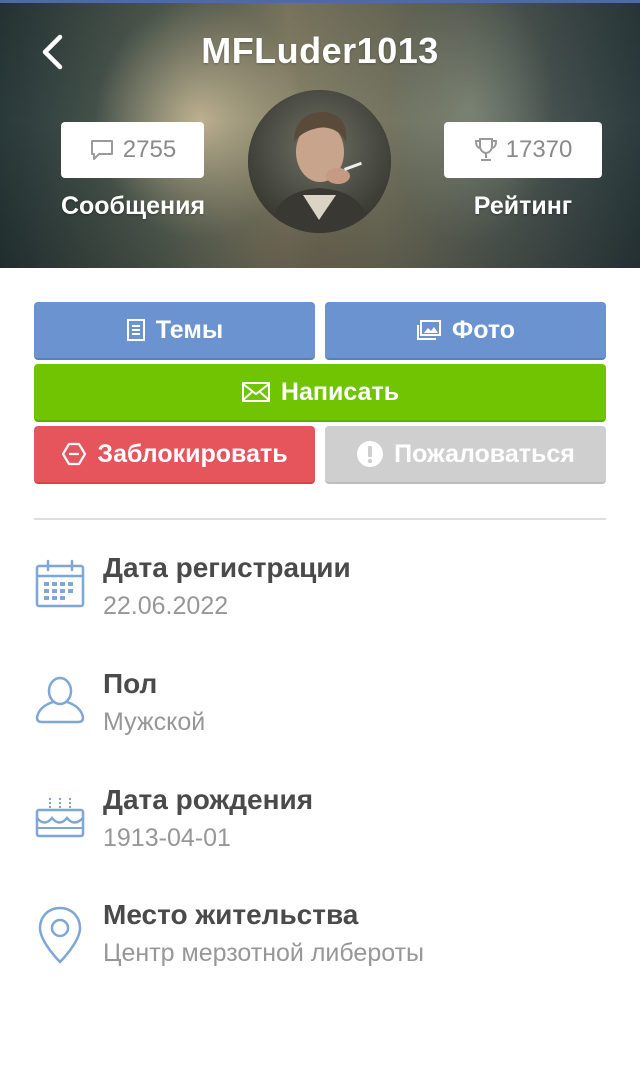 This screenshot has height=1077, width=640. Describe the element at coordinates (166, 606) in the screenshot. I see `info-value: 22.06.2022` at that location.